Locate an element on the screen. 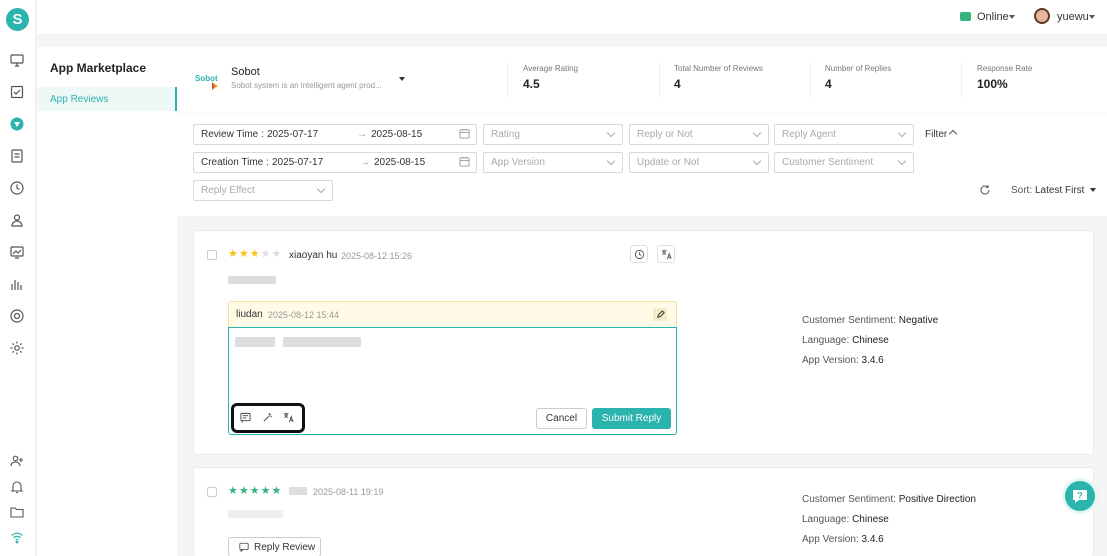 This screenshot has height=556, width=1107. creation-time-label: Creation Time : is located at coordinates (235, 162).